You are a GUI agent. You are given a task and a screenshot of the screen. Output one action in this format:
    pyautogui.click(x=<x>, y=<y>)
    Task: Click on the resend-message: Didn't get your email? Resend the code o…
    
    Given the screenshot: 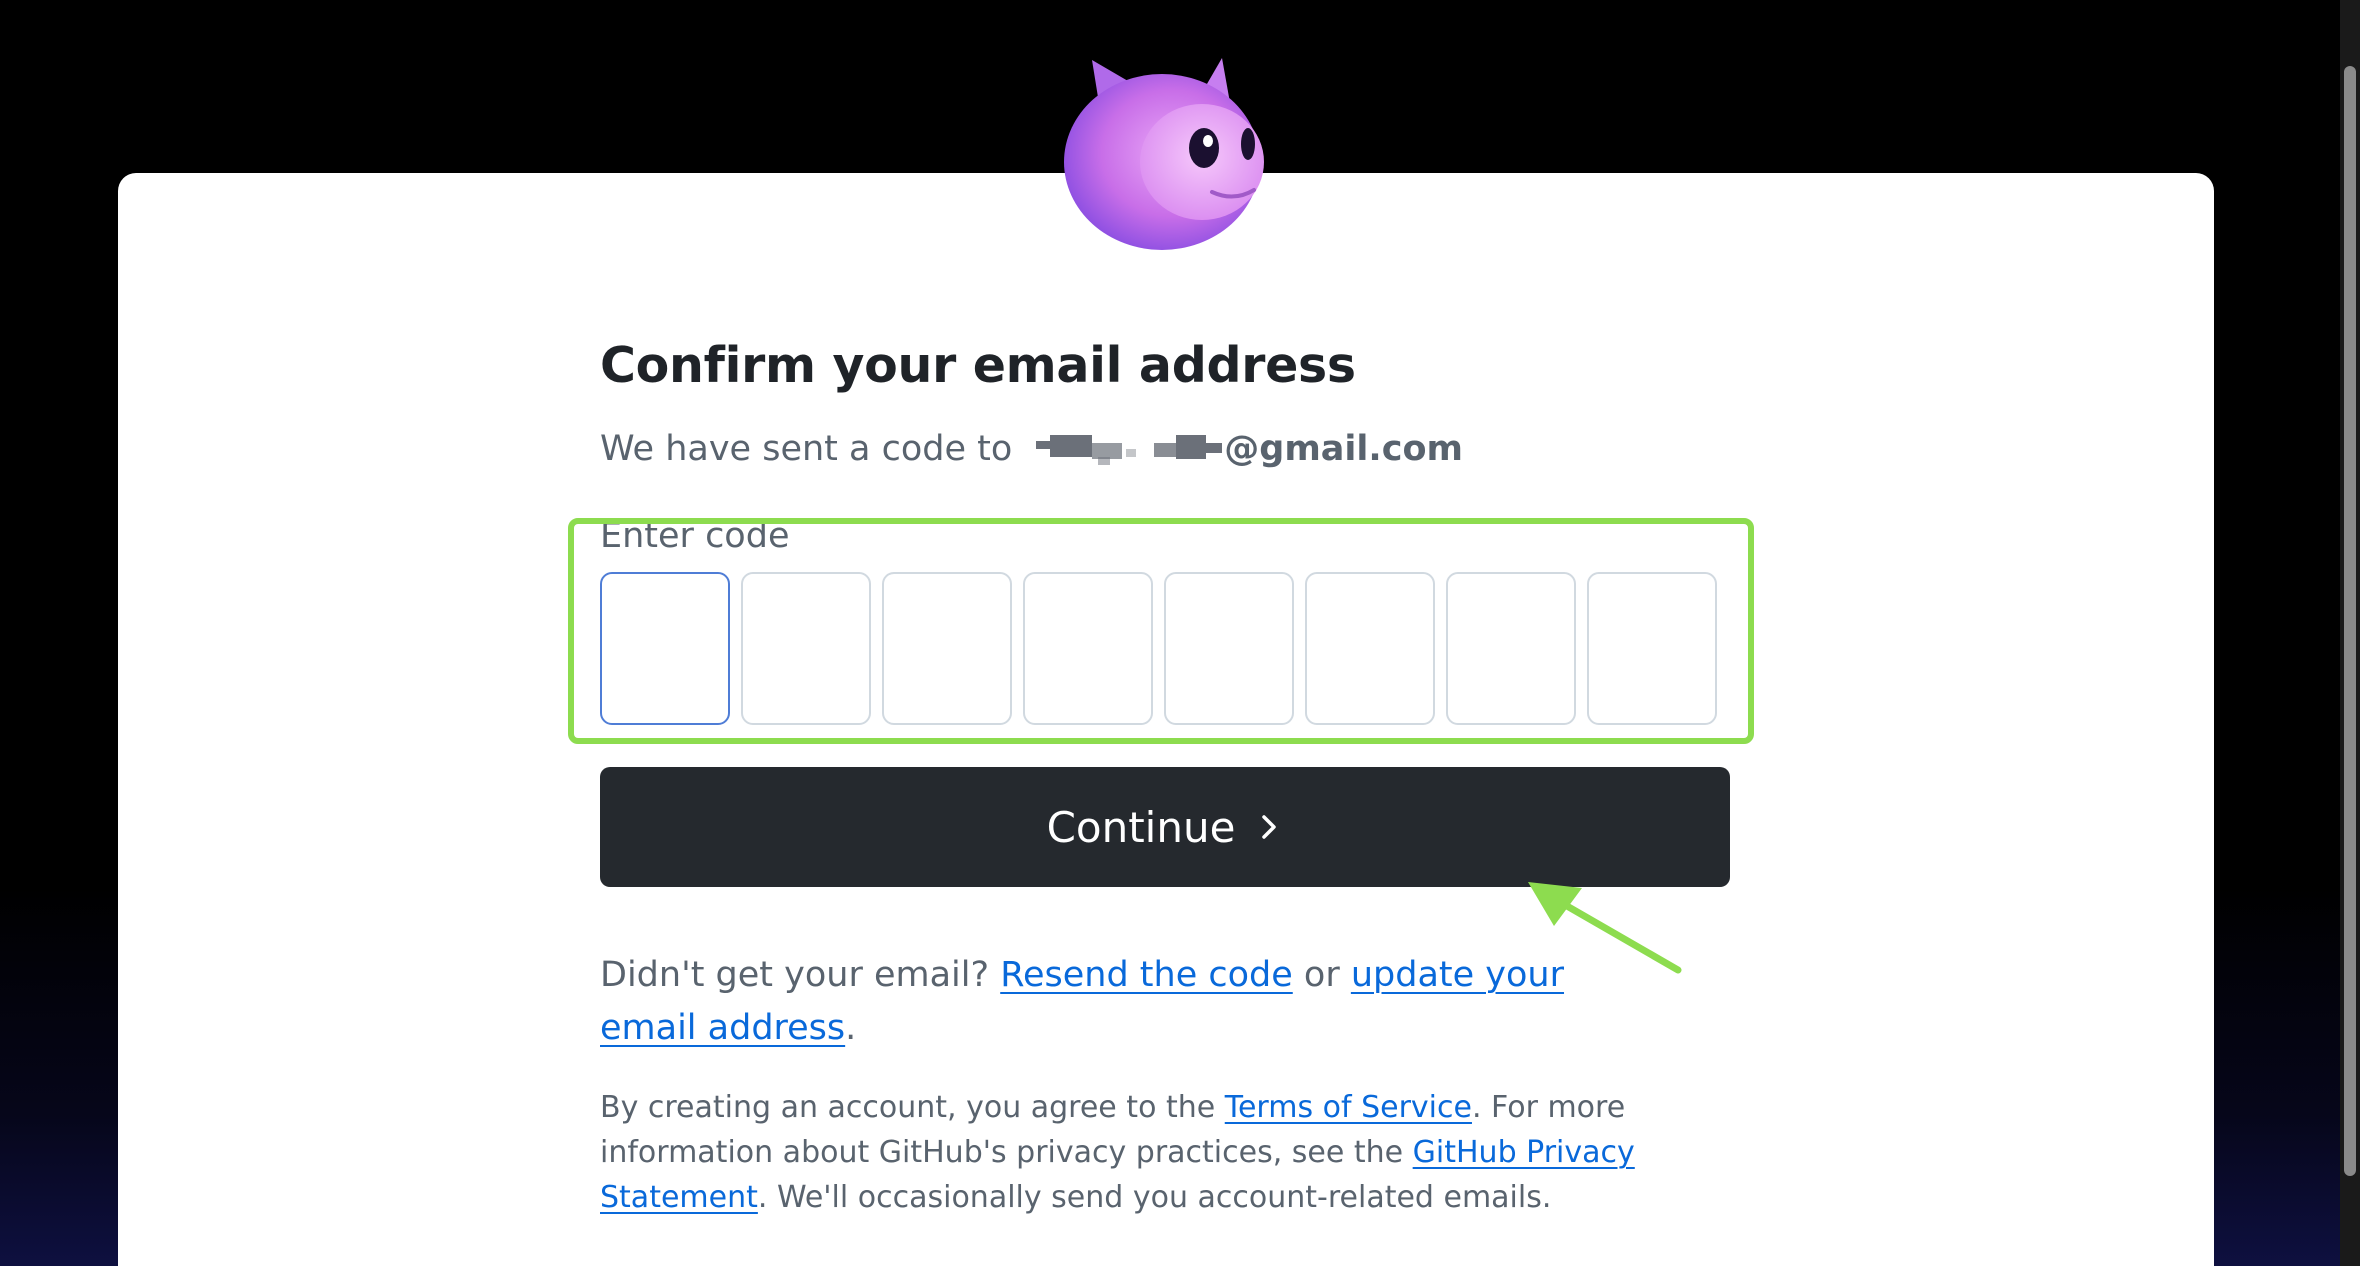 What is the action you would take?
    pyautogui.click(x=1120, y=1002)
    